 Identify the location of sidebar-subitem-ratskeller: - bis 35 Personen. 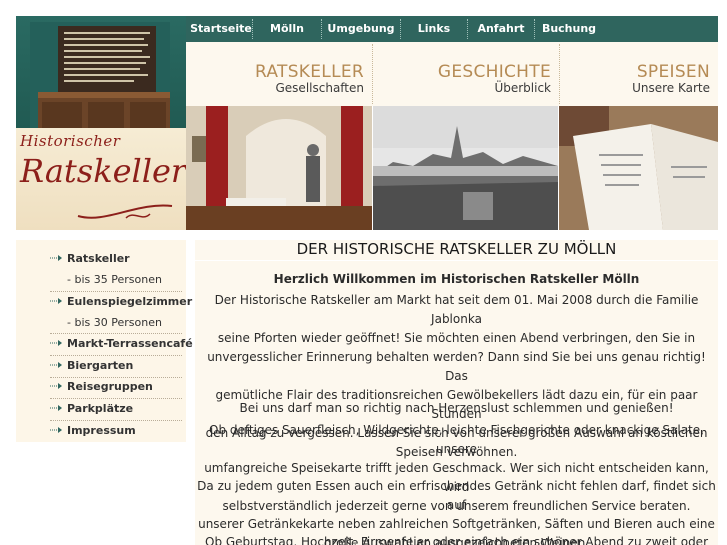
(116, 280).